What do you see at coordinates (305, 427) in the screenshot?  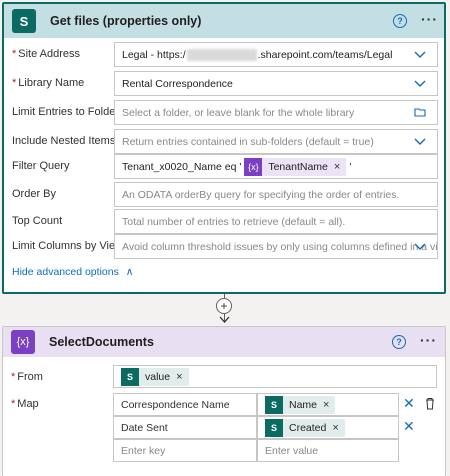 I see `created-token: S Created ×` at bounding box center [305, 427].